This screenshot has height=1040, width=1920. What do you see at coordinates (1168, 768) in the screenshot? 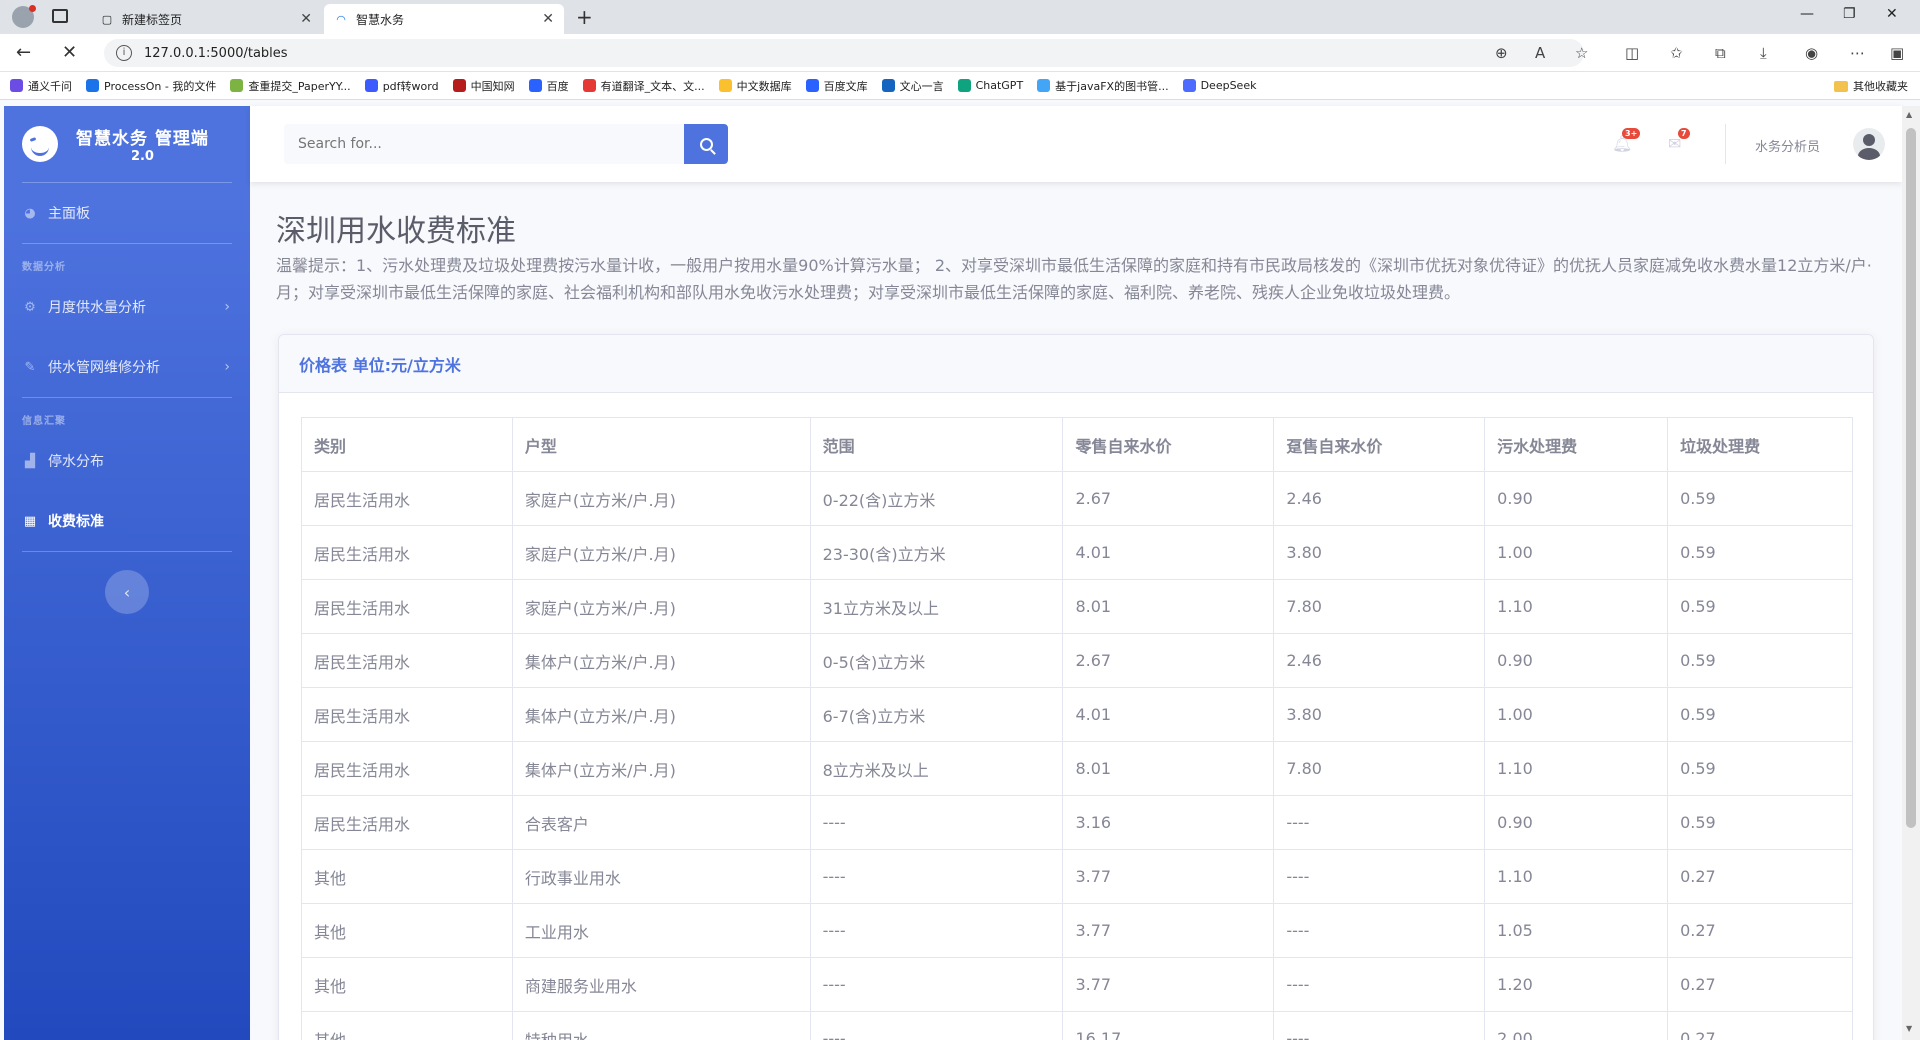
I see `table-cell: 8.01` at bounding box center [1168, 768].